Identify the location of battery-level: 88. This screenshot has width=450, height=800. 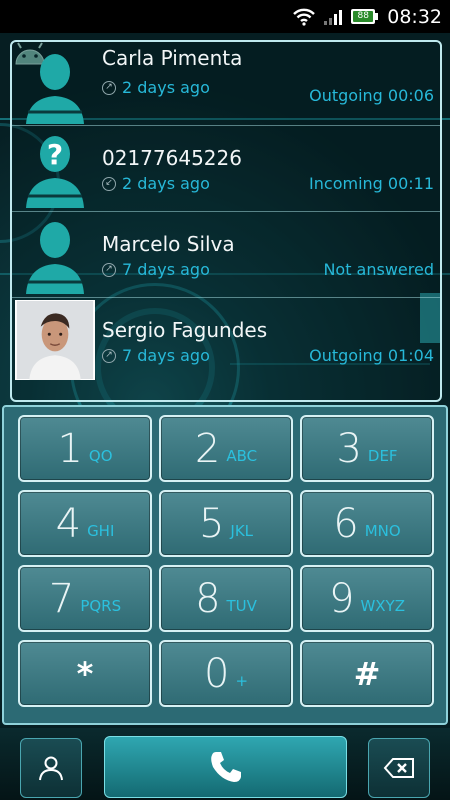
(363, 16).